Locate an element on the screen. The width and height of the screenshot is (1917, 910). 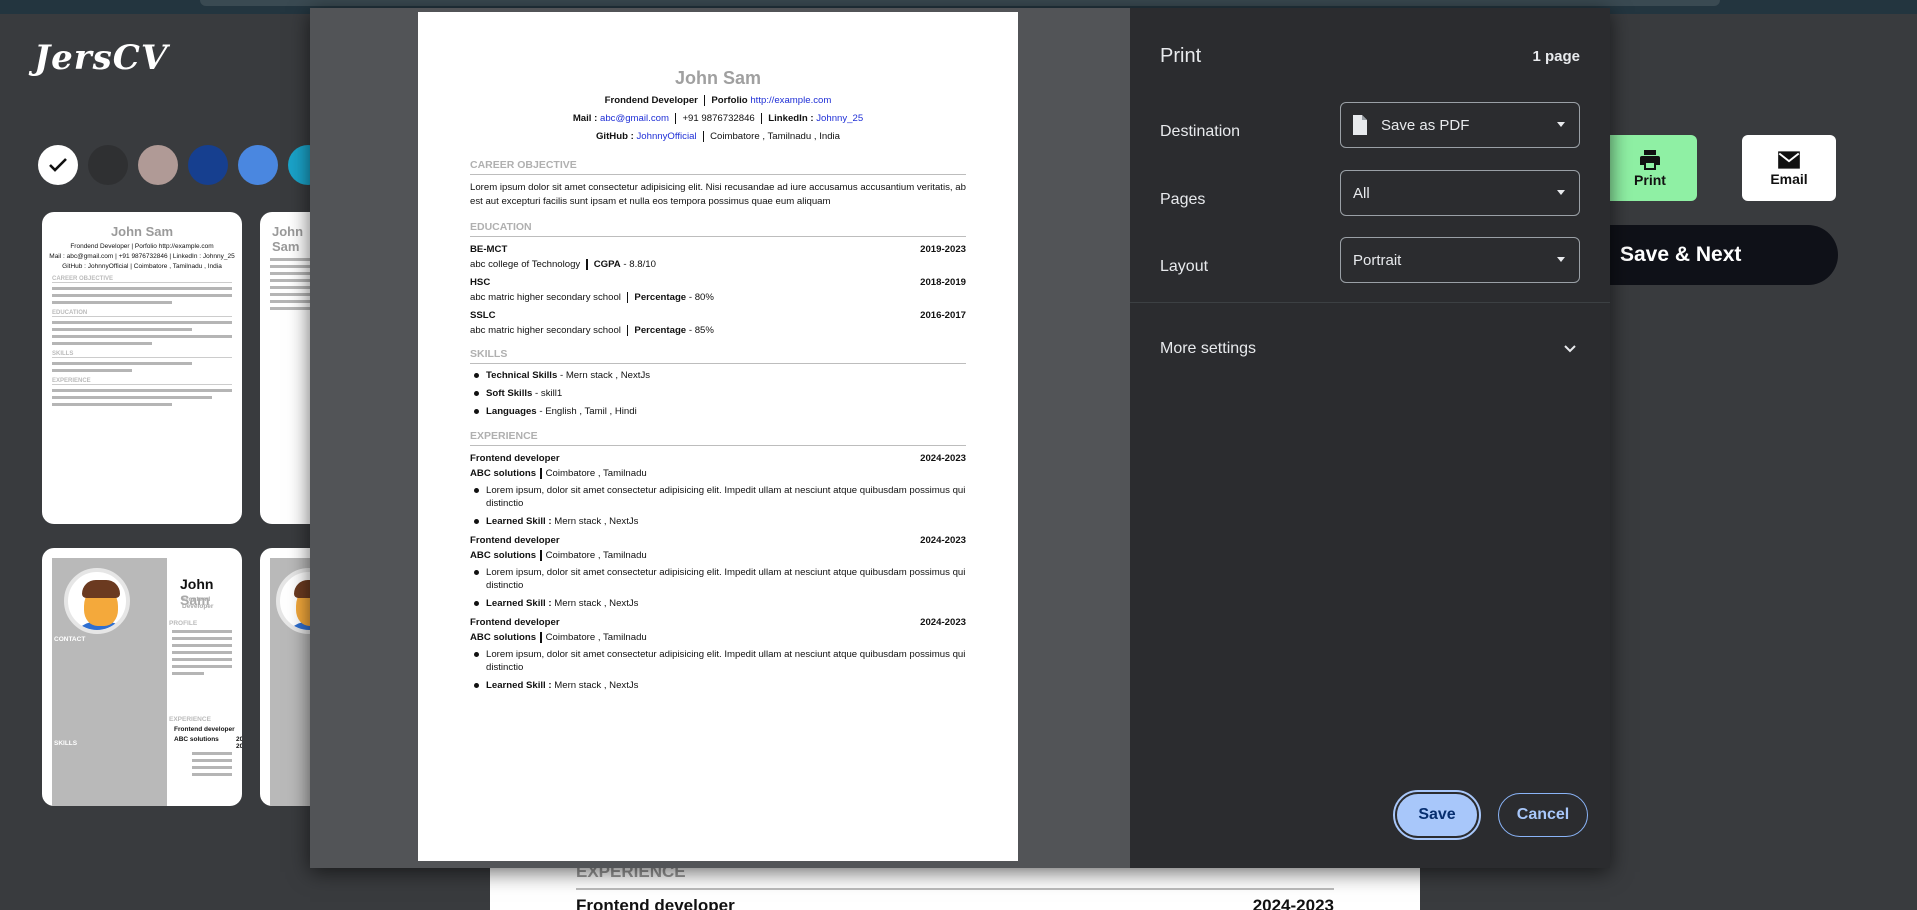
section-title-objective: CAREER OBJECTIVE is located at coordinates (718, 167).